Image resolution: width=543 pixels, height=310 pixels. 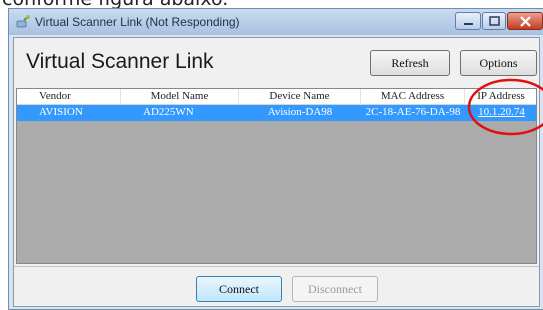 I want to click on column-header-vendor: Vendor, so click(x=69, y=97).